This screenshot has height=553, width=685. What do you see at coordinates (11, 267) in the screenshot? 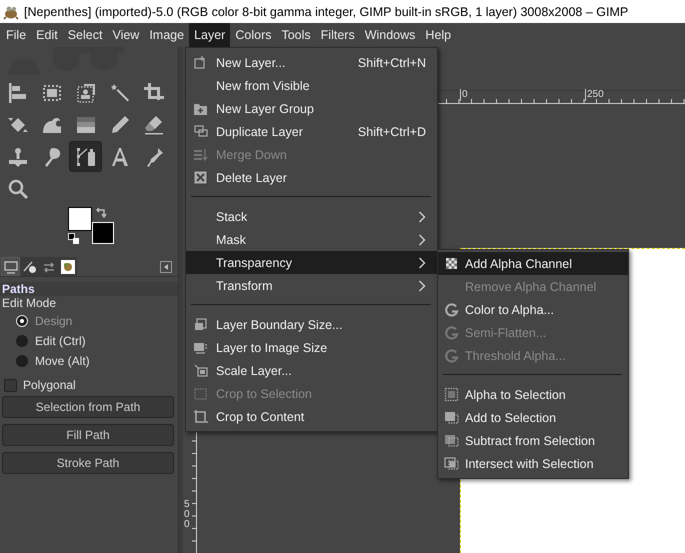
I see `monitor-icon` at bounding box center [11, 267].